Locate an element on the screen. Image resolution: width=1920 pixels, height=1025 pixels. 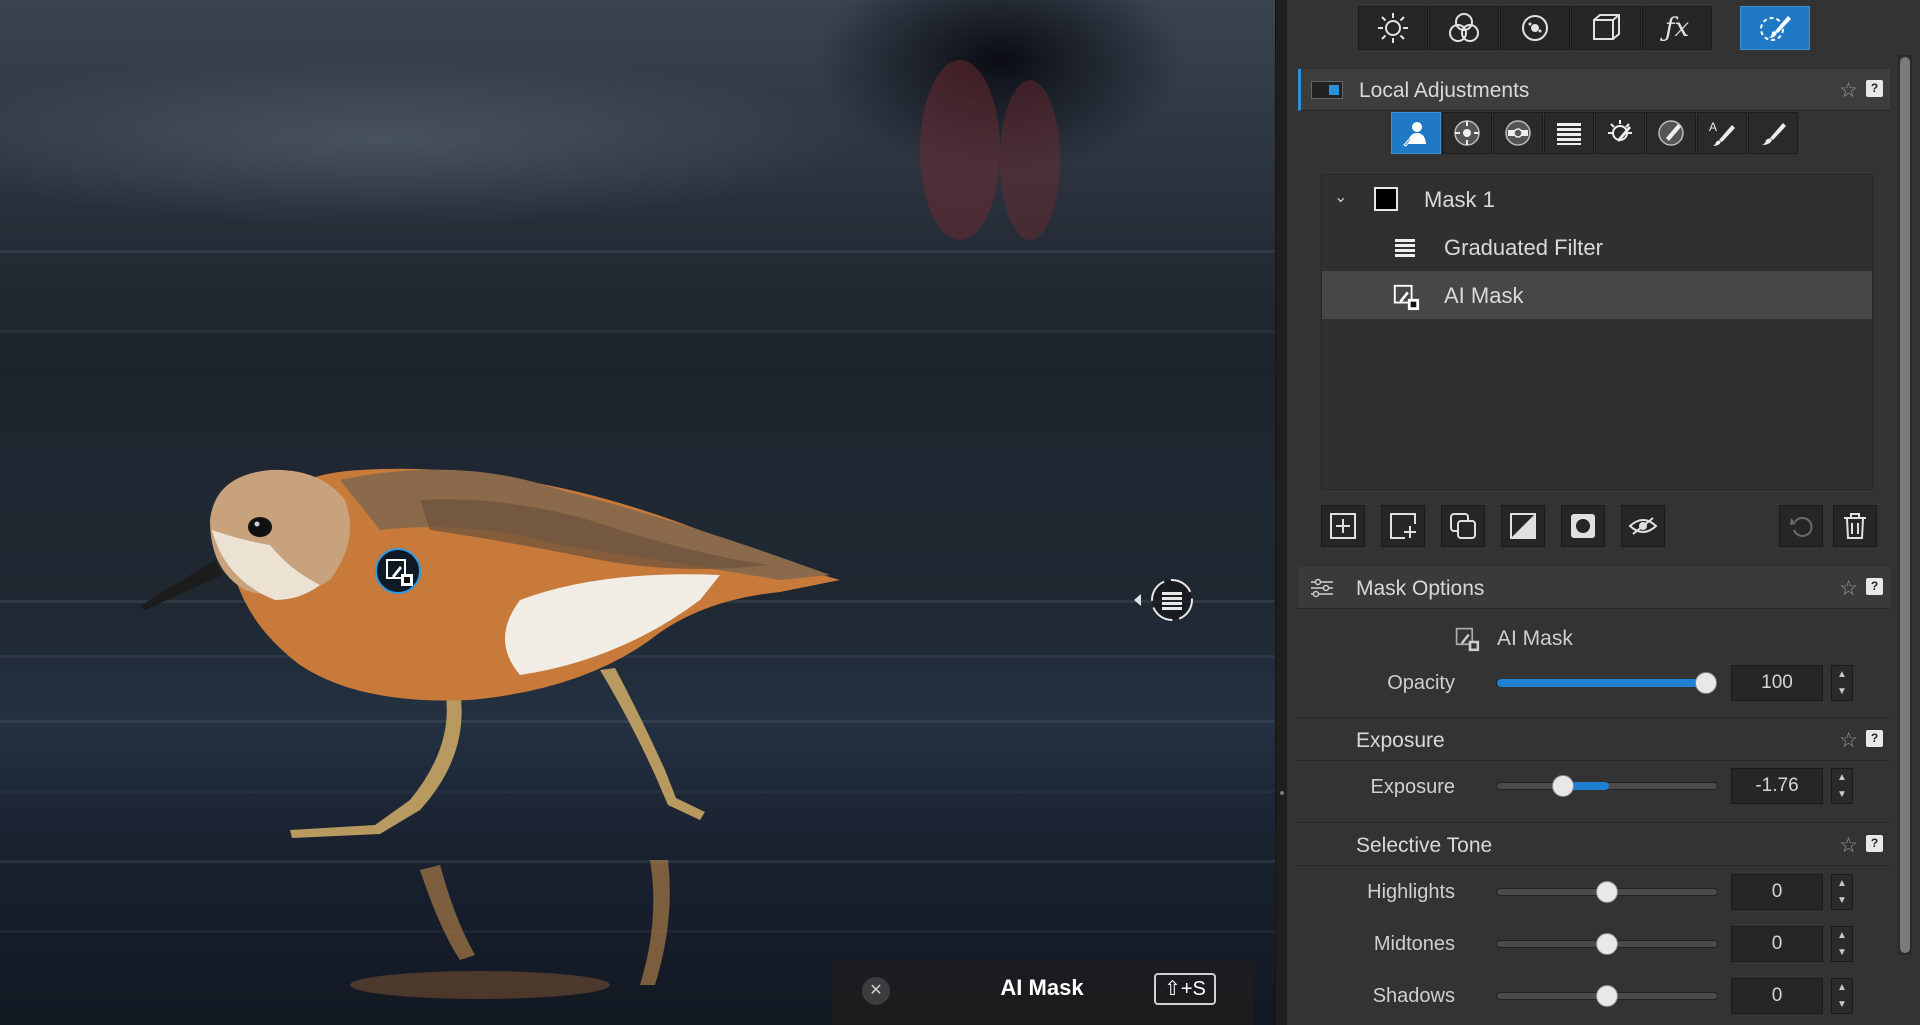
mask-actions is located at coordinates (1601, 527).